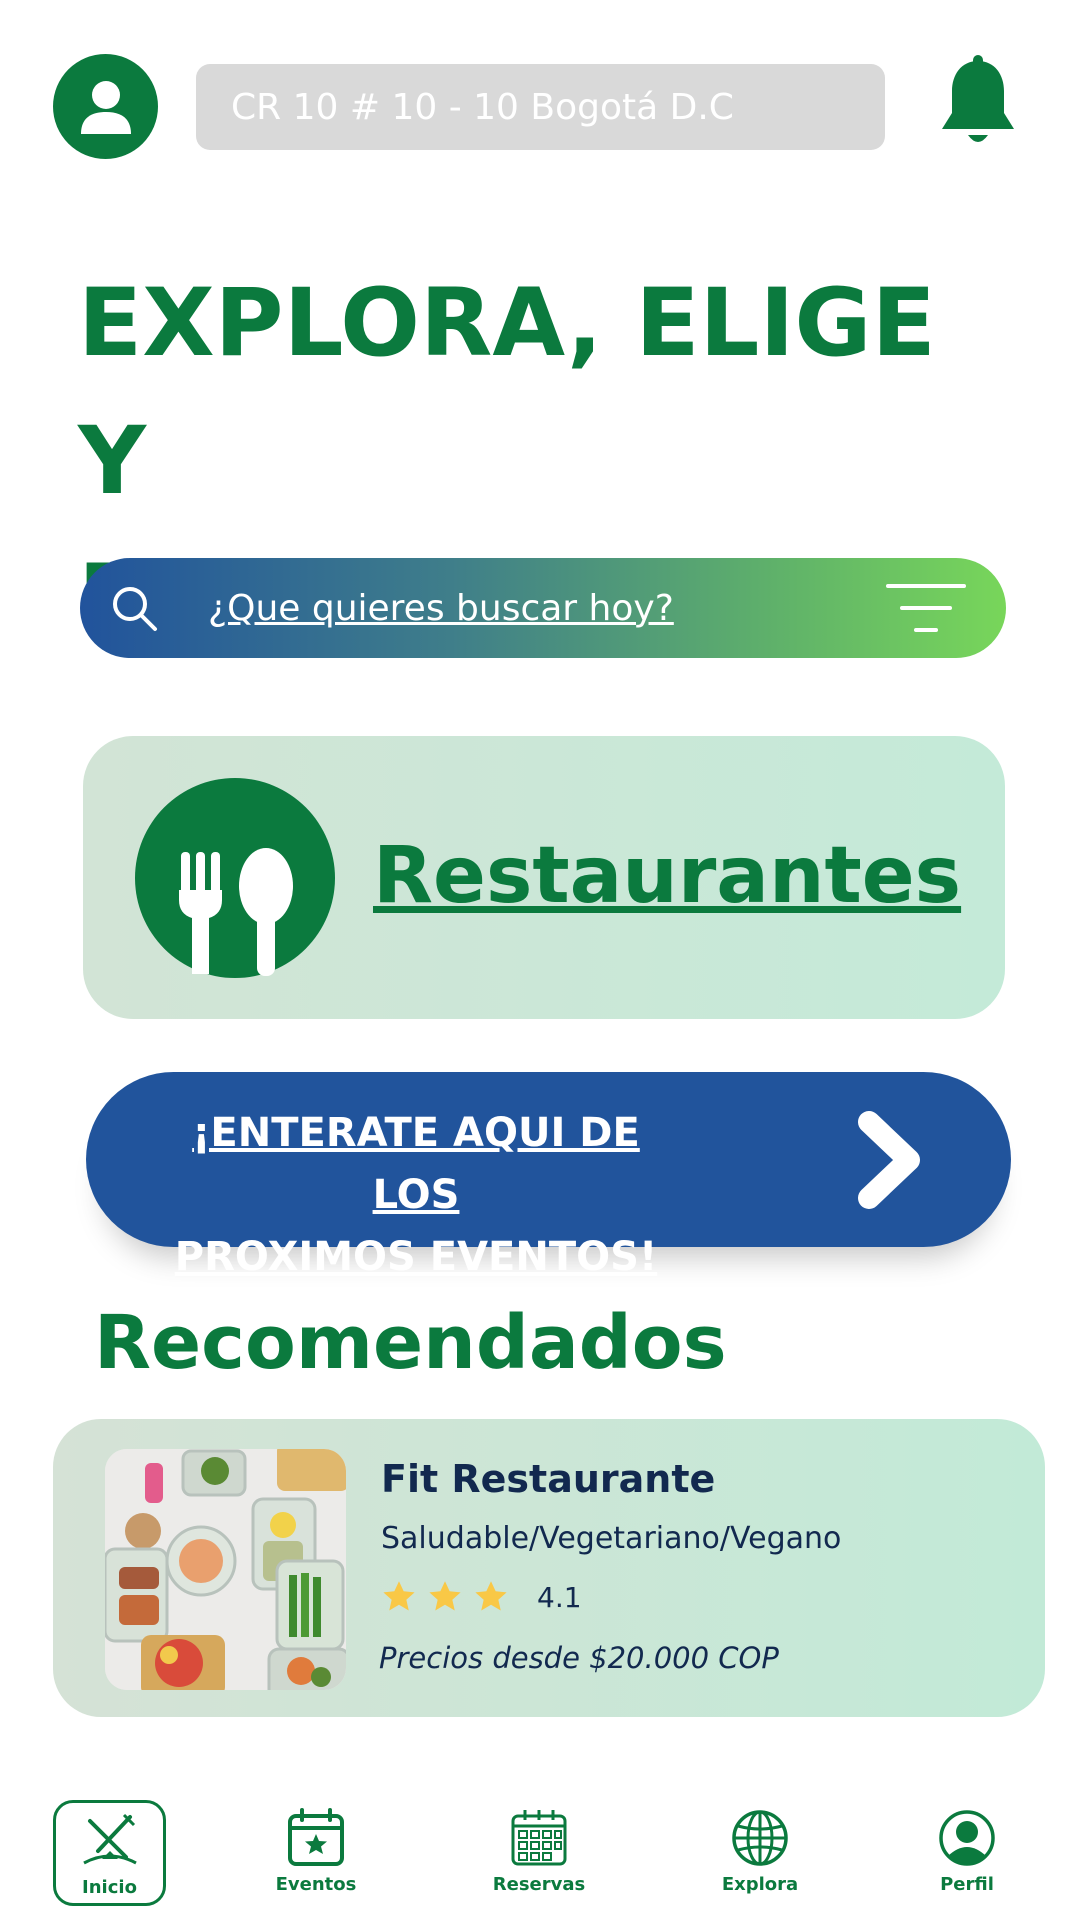 Image resolution: width=1080 pixels, height=1920 pixels. What do you see at coordinates (109, 1839) in the screenshot?
I see `home-dining-icon` at bounding box center [109, 1839].